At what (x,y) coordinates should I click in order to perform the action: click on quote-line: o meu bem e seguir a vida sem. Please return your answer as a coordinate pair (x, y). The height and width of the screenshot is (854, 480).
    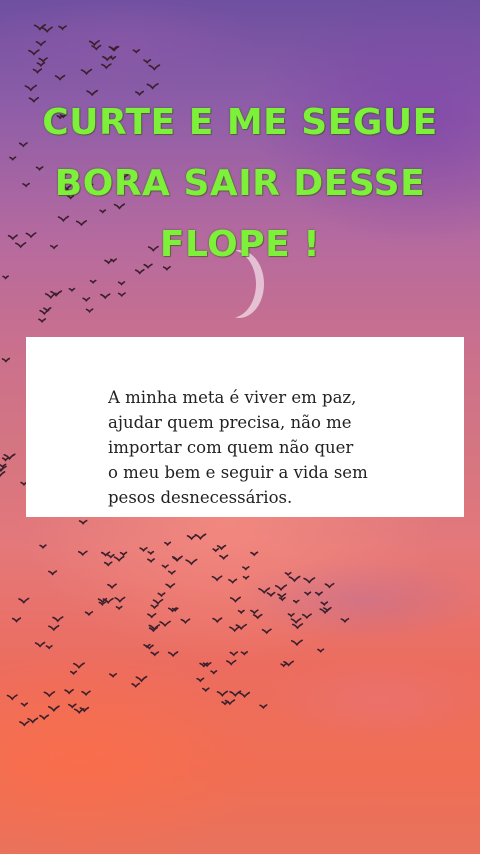
    Looking at the image, I should click on (238, 472).